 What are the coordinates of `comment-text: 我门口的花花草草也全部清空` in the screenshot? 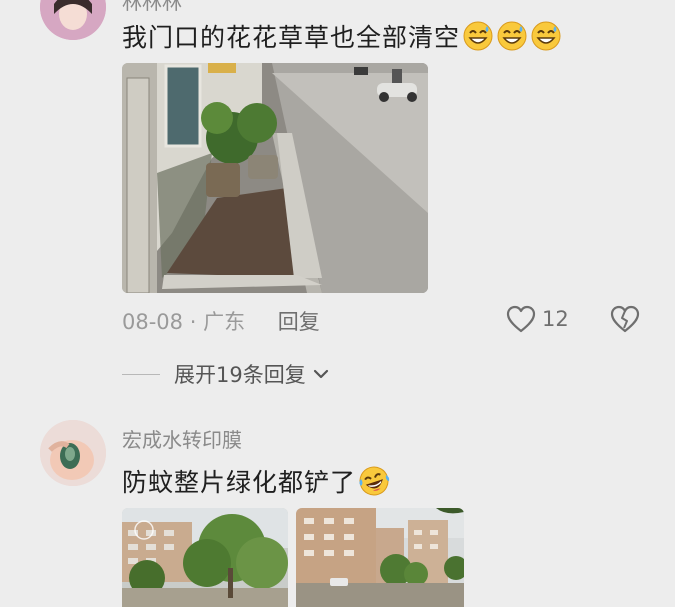 It's located at (342, 36).